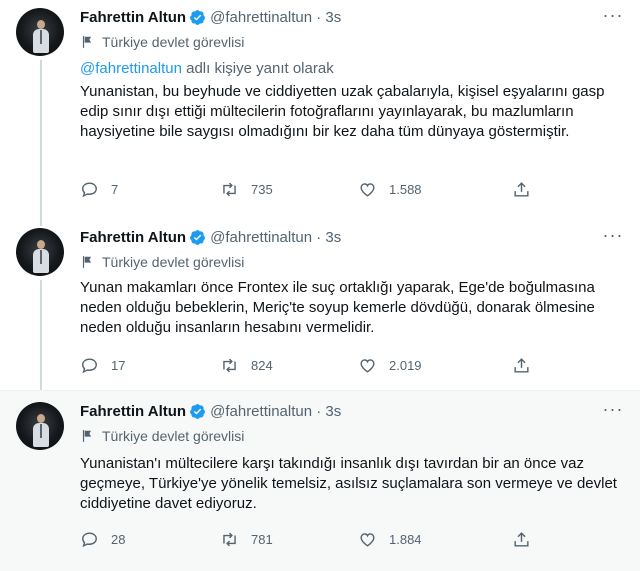  I want to click on reply-context: @fahrettinaltun adlı kişiye yanıt olarak, so click(207, 68).